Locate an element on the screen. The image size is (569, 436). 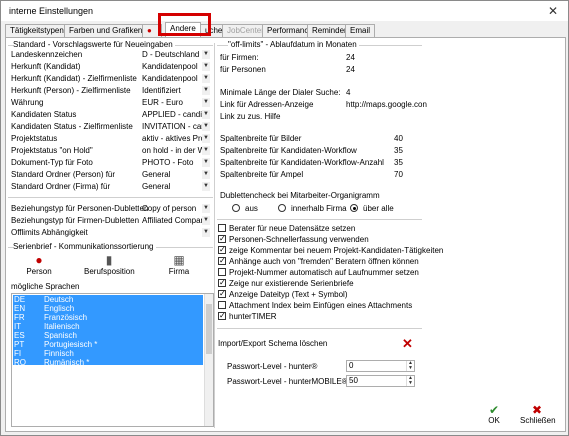
row-label: Kandidaten Status - Zielfirmenliste is located at coordinates (72, 126).